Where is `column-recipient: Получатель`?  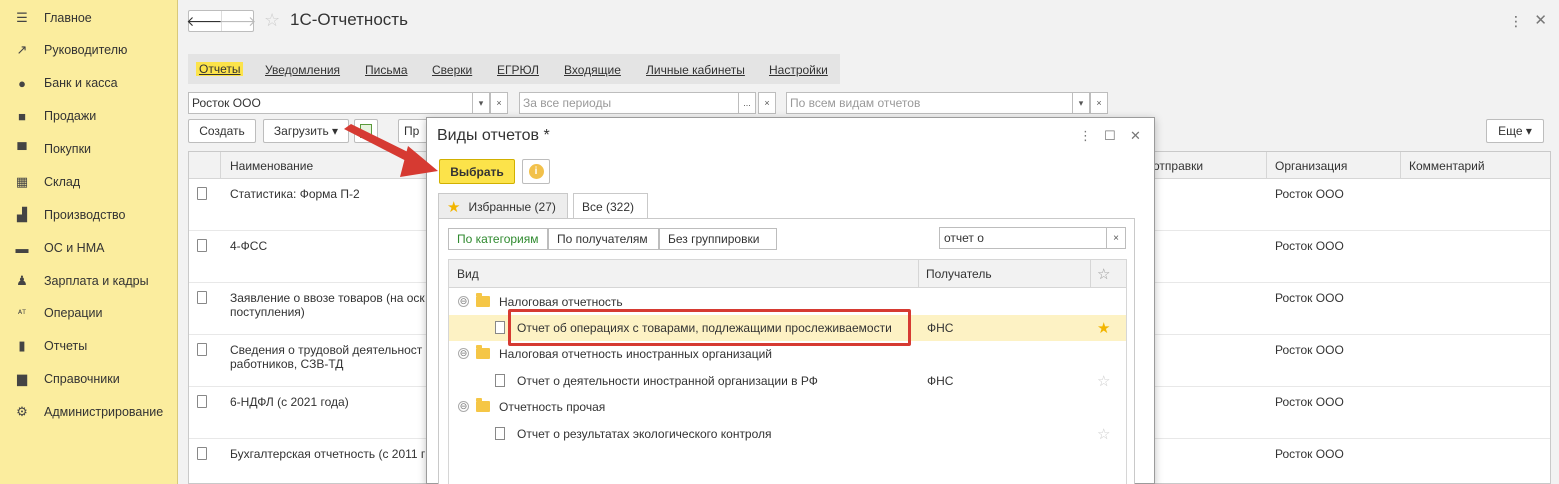
column-recipient: Получатель is located at coordinates (959, 274).